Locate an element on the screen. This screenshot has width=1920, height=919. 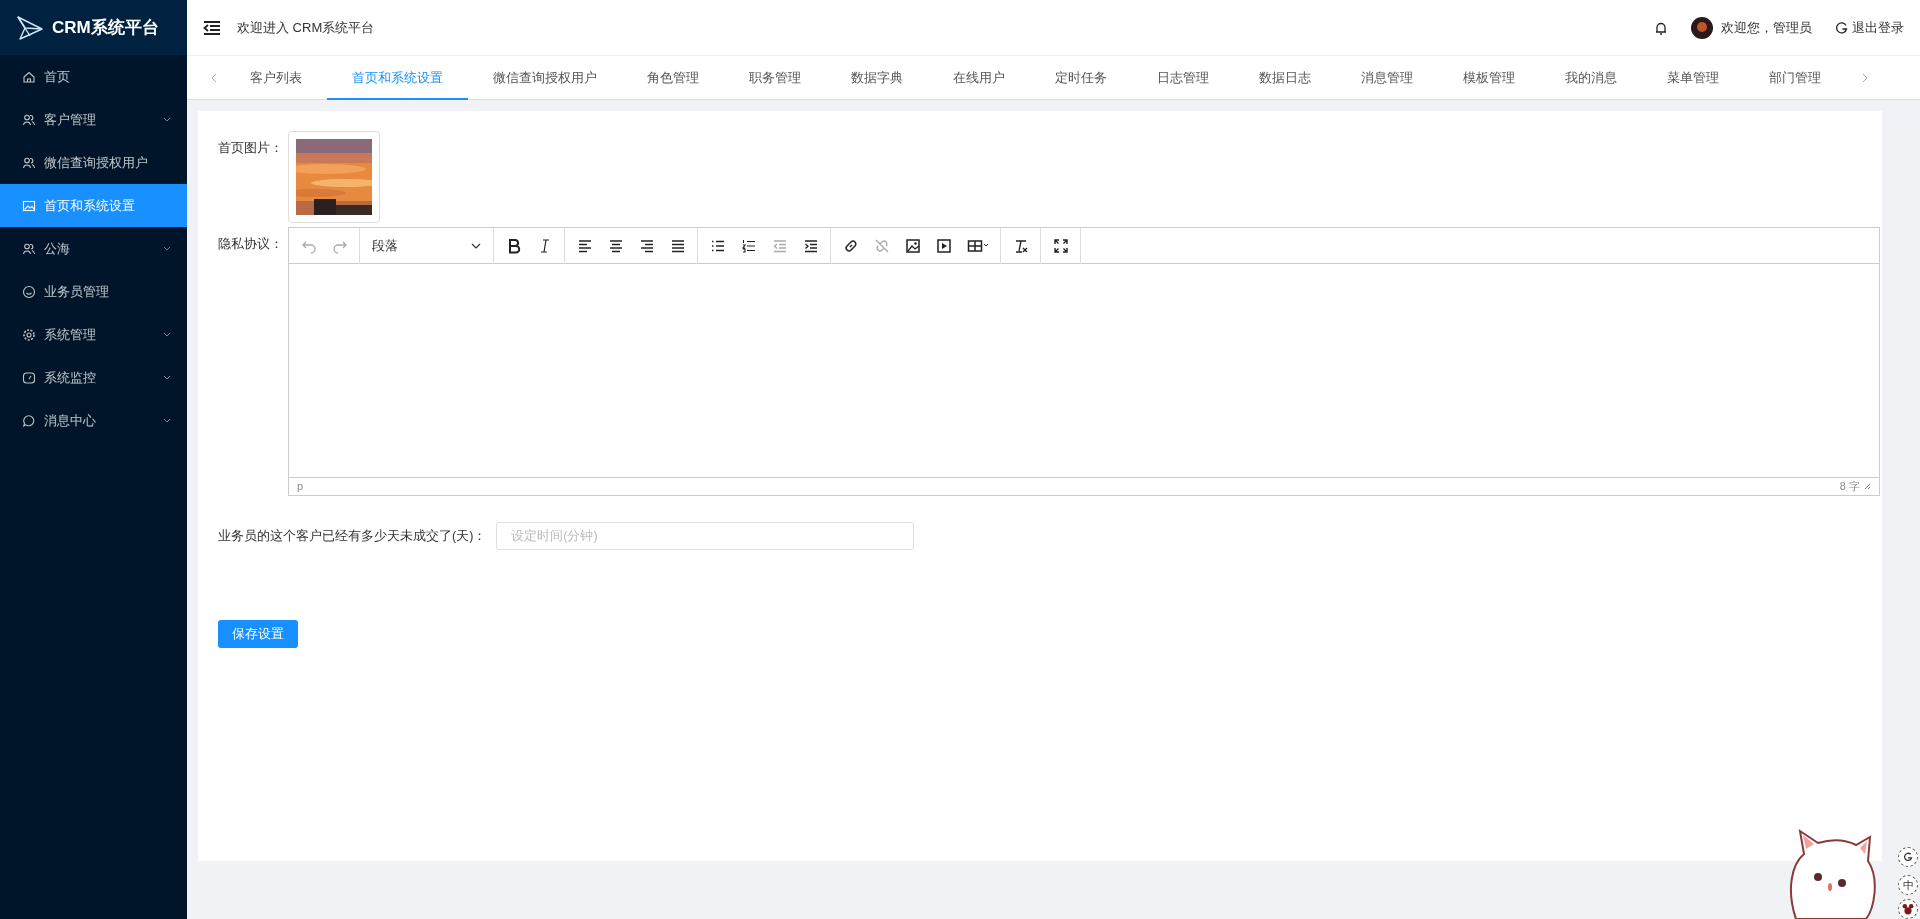
align-right-icon is located at coordinates (646, 245).